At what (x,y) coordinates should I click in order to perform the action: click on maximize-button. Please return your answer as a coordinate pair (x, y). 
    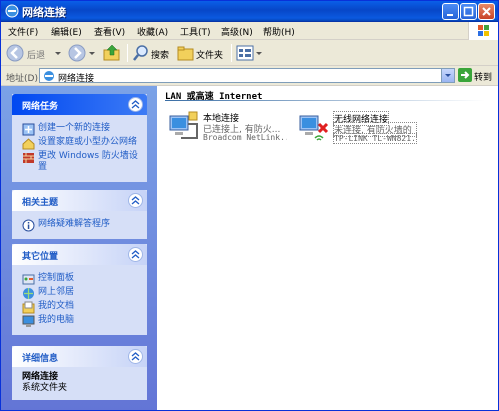
    Looking at the image, I should click on (468, 11).